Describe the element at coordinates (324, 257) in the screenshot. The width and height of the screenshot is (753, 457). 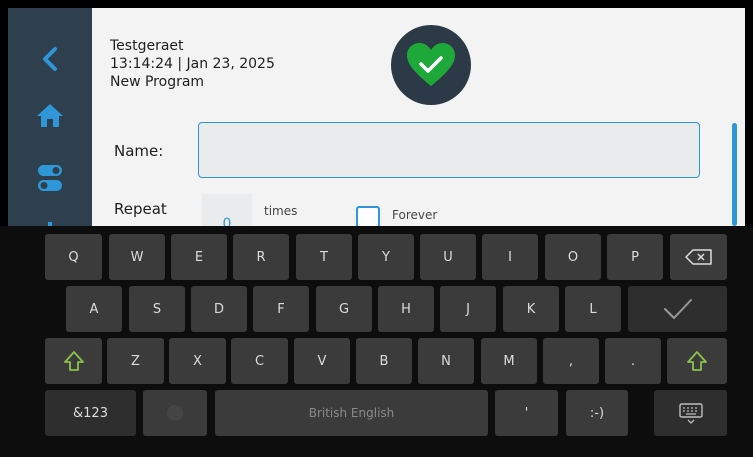
I see `key-t: T` at that location.